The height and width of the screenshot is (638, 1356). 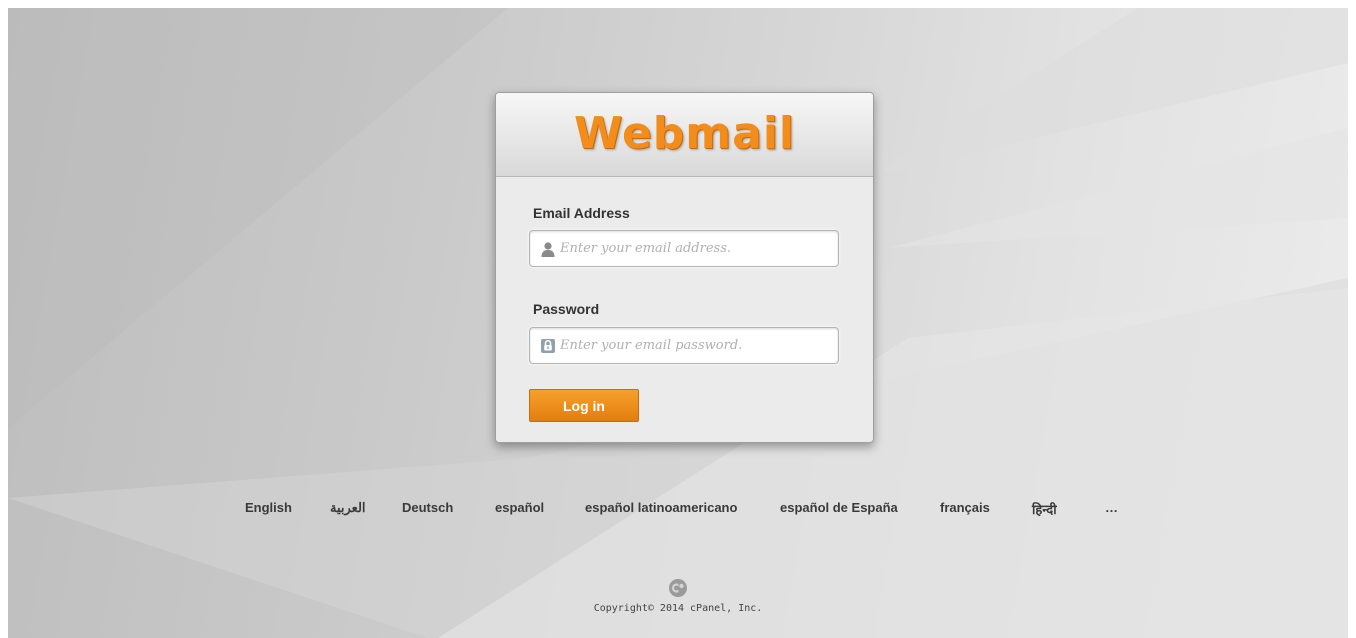 I want to click on lang-espanol: español, so click(x=519, y=507).